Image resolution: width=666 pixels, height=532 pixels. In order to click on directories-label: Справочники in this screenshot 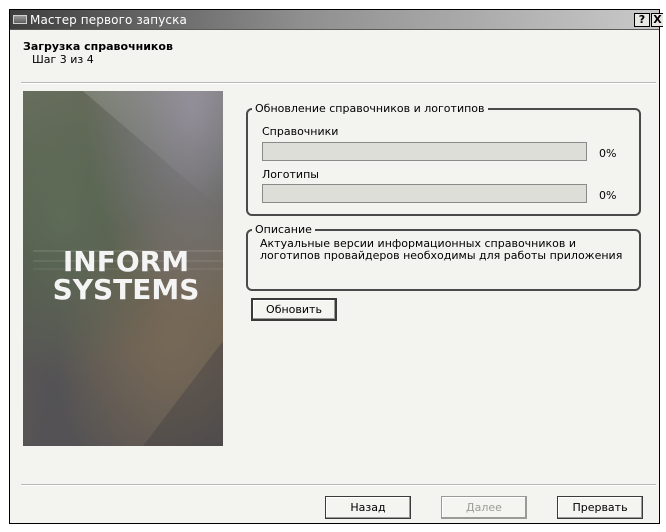, I will do `click(300, 131)`.